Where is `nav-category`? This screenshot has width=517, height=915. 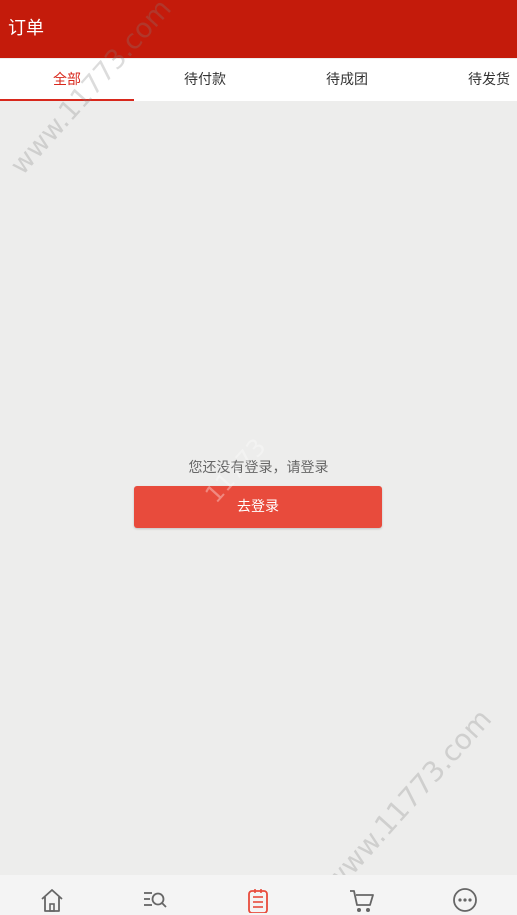 nav-category is located at coordinates (154, 895).